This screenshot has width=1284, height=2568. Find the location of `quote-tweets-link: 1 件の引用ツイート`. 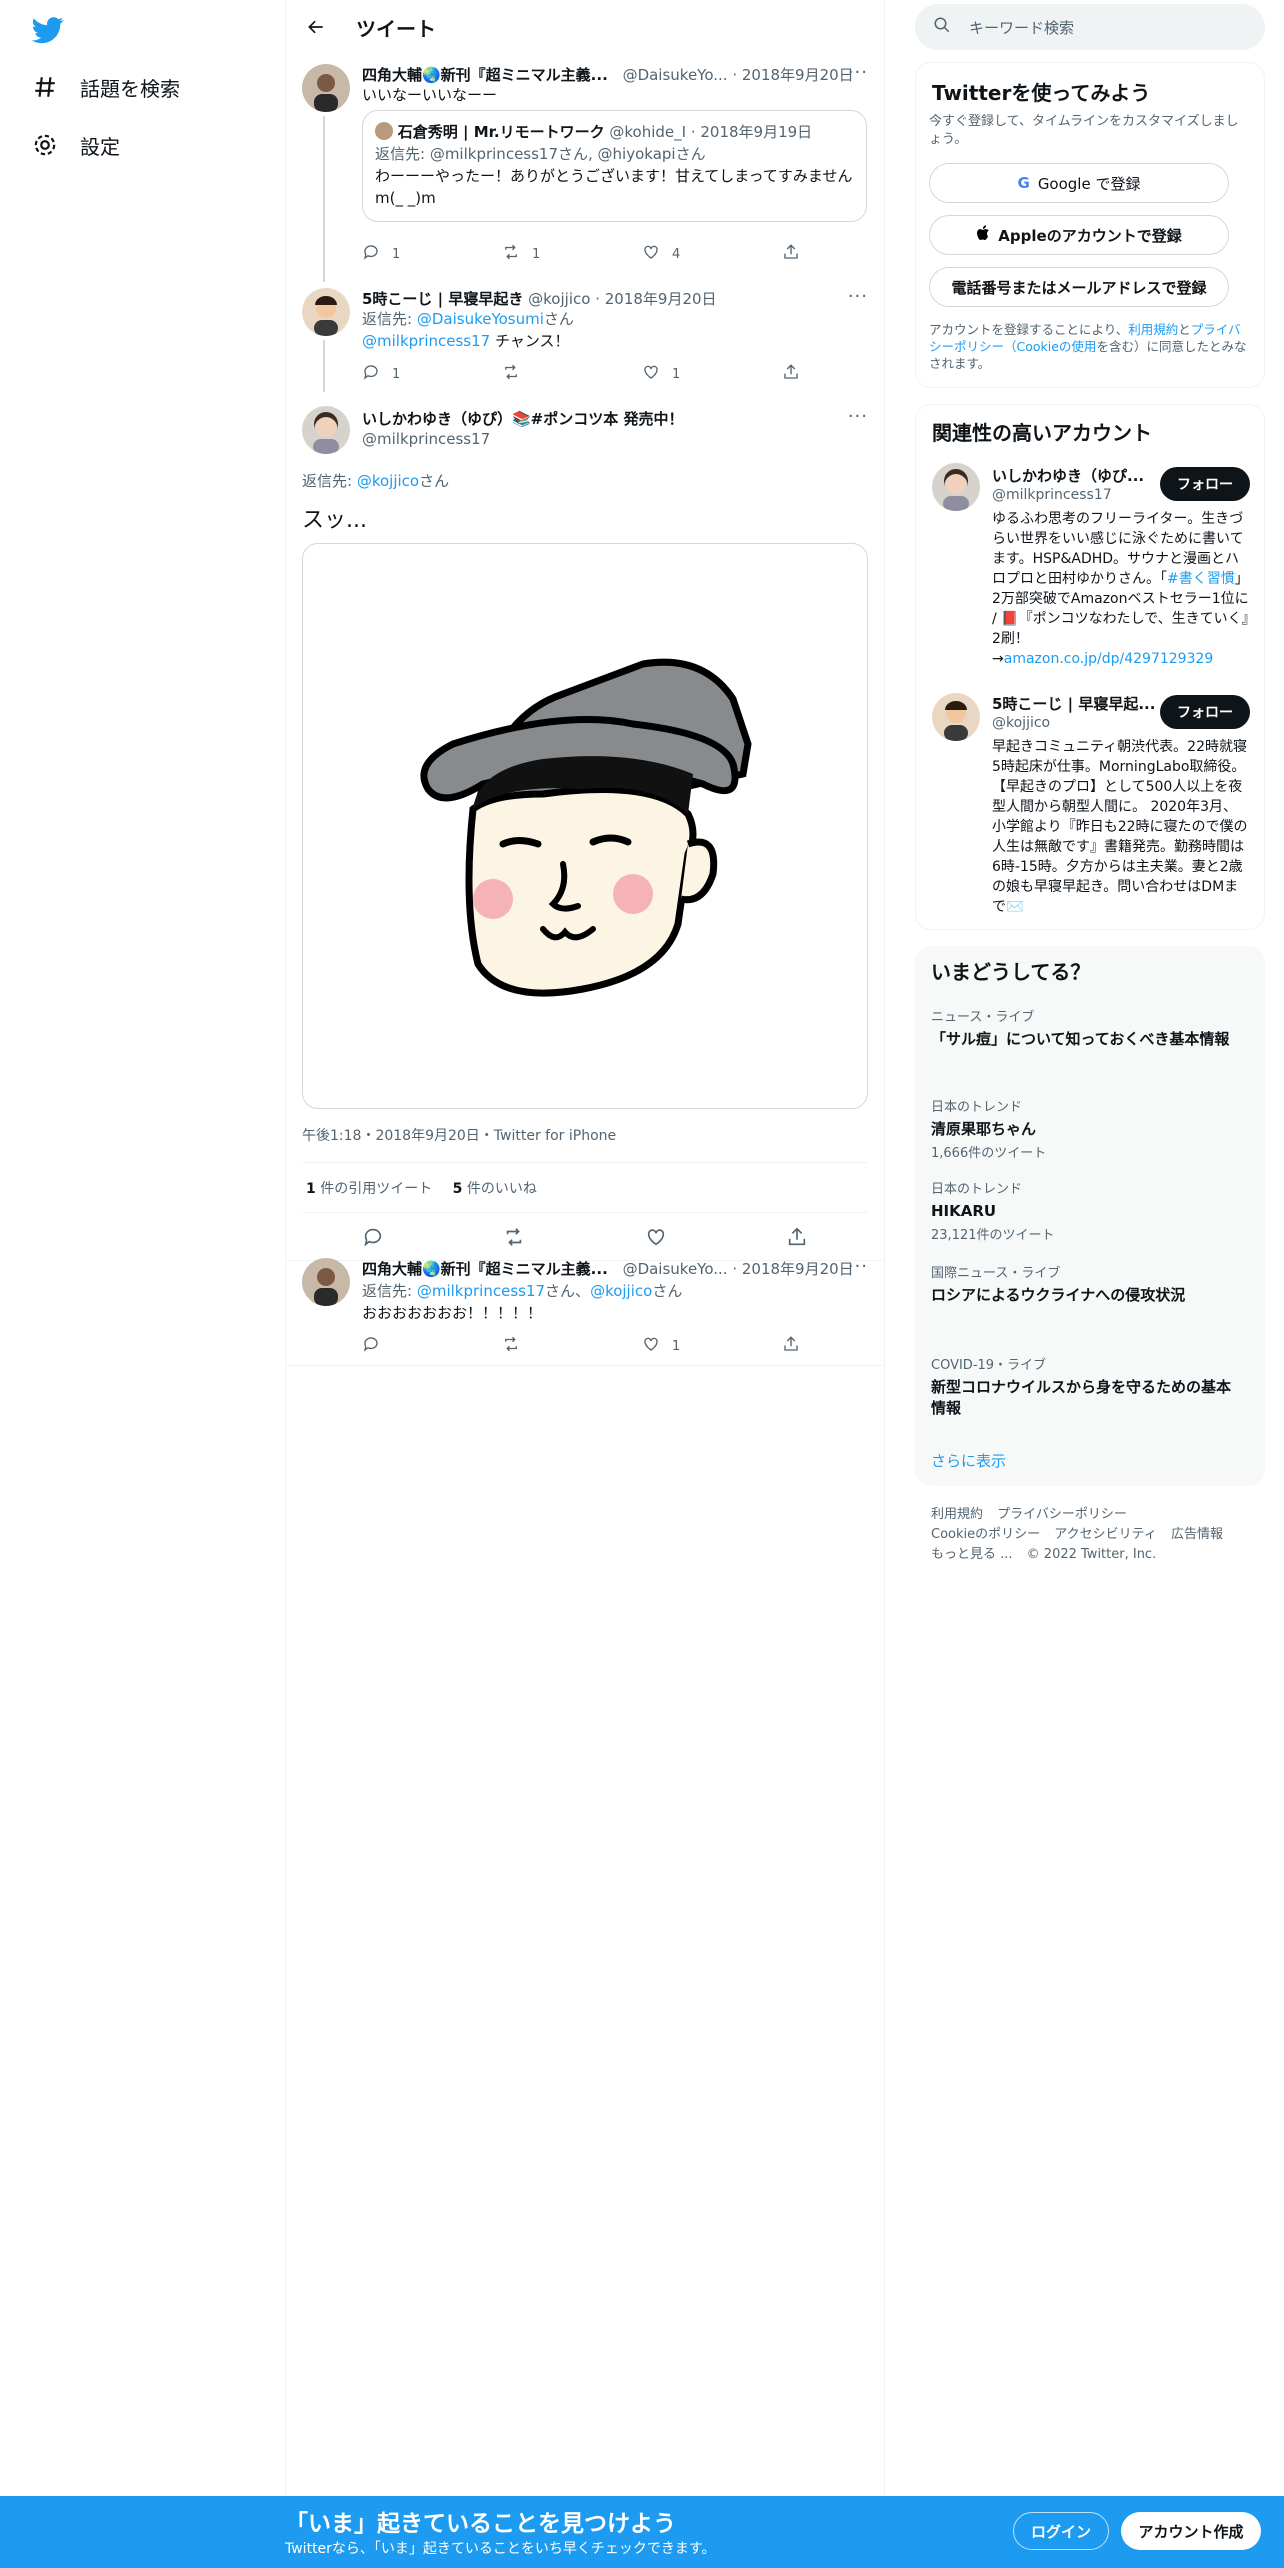

quote-tweets-link: 1 件の引用ツイート is located at coordinates (369, 1189).